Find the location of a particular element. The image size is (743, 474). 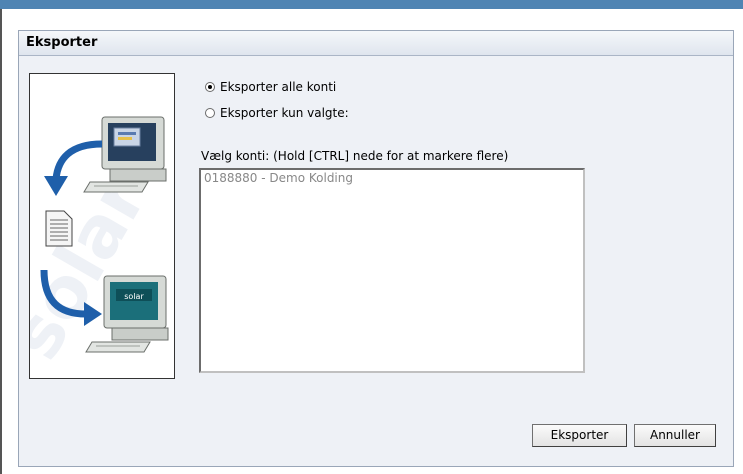

radio-export-selected: Eksporter kun valgte: is located at coordinates (277, 113).